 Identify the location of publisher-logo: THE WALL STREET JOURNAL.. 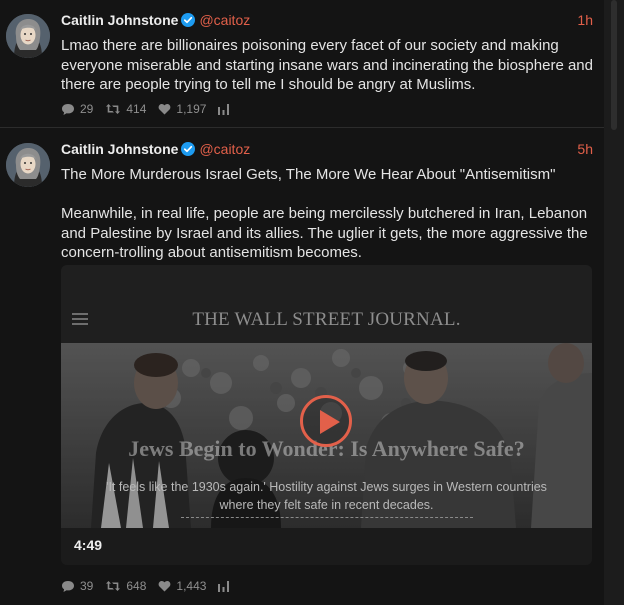
(326, 319).